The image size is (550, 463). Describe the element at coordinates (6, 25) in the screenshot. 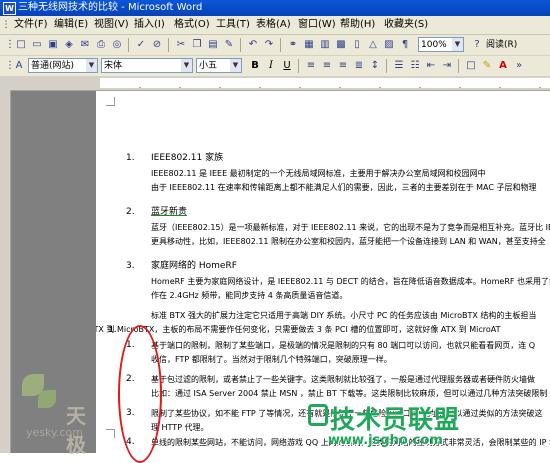

I see `menu-grip-icon: ⋮` at that location.